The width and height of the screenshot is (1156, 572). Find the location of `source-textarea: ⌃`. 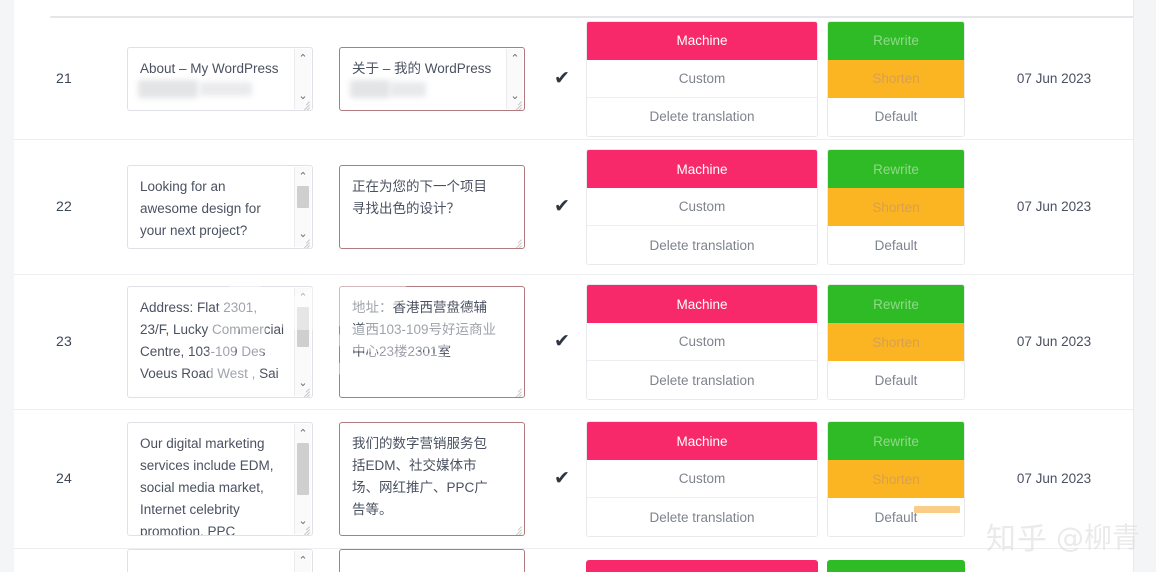

source-textarea: ⌃ is located at coordinates (220, 560).